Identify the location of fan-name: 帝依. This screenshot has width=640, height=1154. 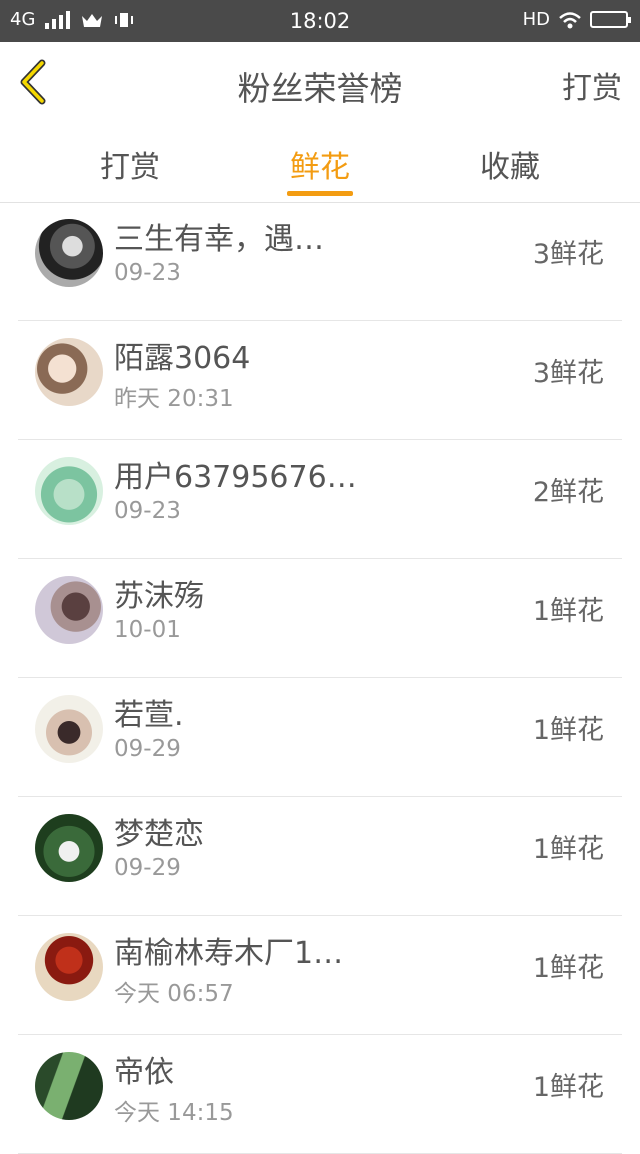
(144, 1072).